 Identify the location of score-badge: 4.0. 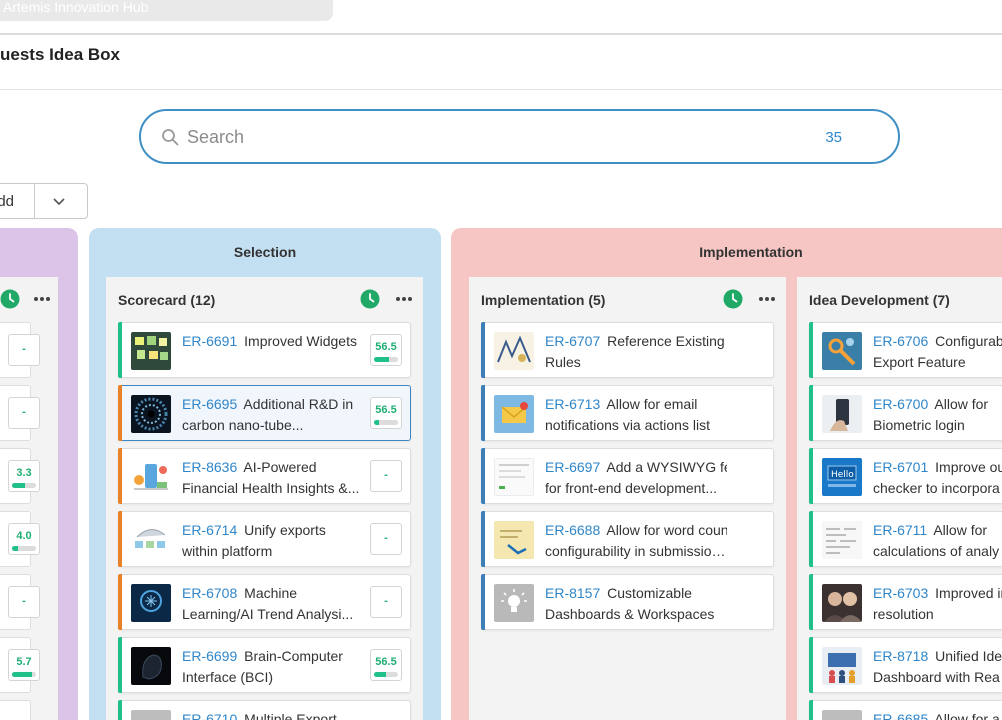
(24, 539).